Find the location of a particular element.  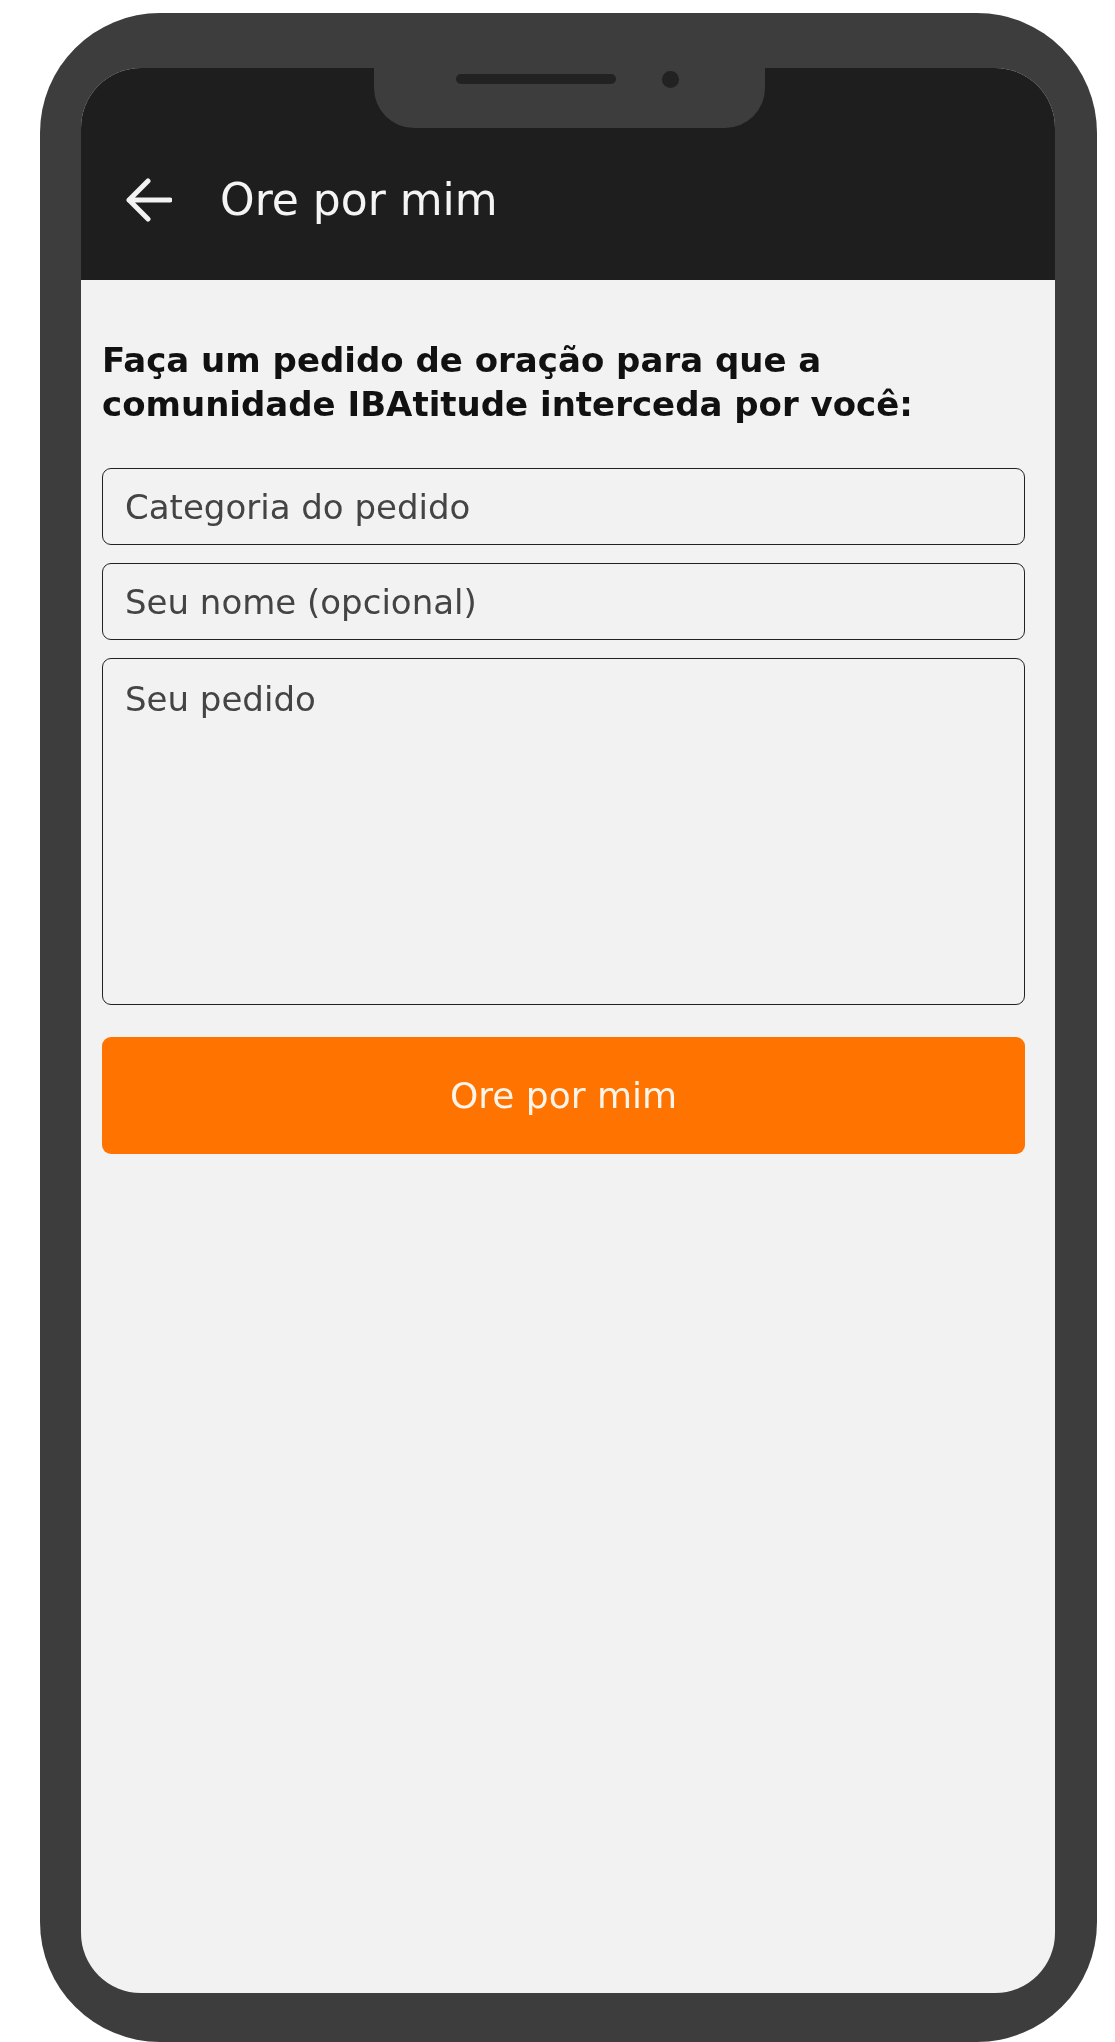

back-arrow-icon is located at coordinates (148, 200).